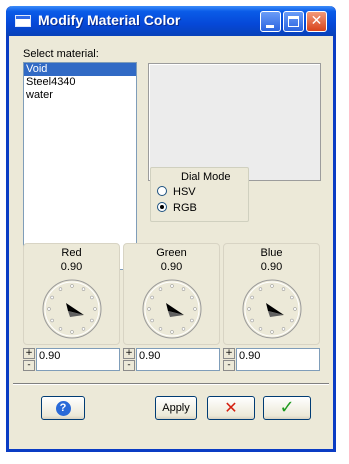  What do you see at coordinates (271, 267) in the screenshot?
I see `dial-value-blue: 0.90` at bounding box center [271, 267].